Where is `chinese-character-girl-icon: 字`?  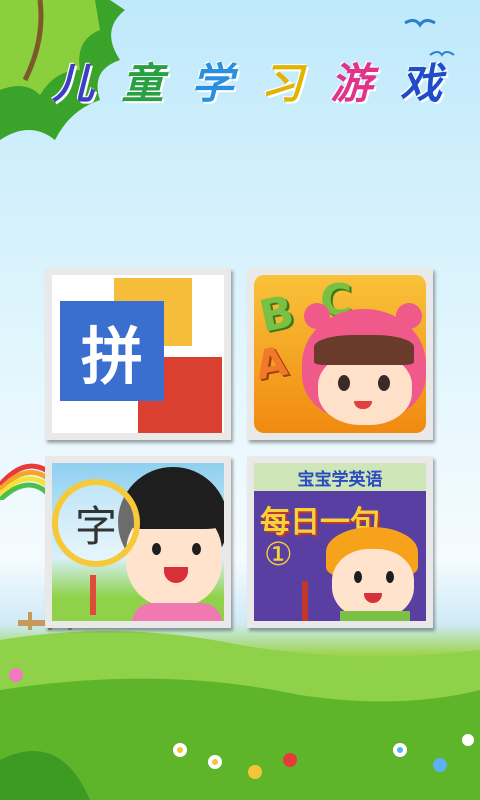
chinese-character-girl-icon: 字 is located at coordinates (138, 542).